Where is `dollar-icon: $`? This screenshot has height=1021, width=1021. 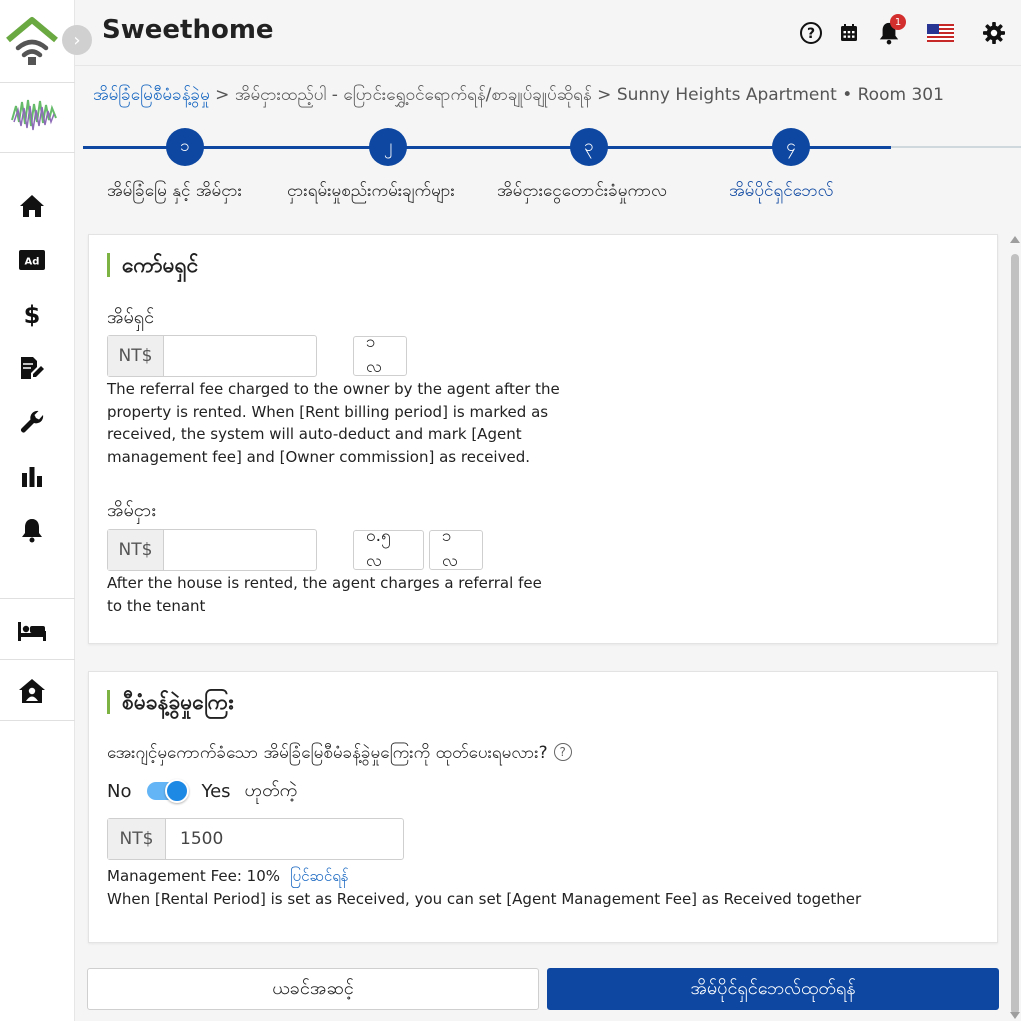
dollar-icon: $ is located at coordinates (32, 314).